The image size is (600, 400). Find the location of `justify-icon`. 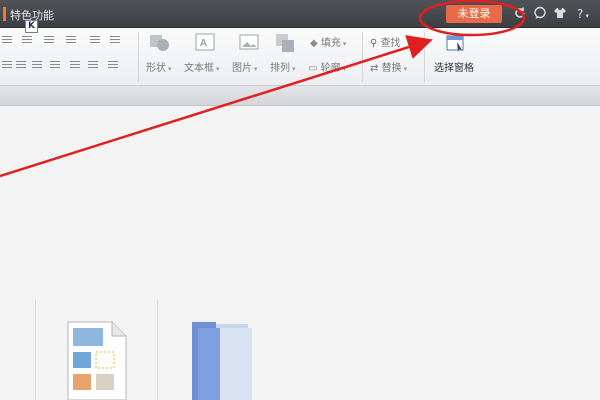

justify-icon is located at coordinates (55, 65).